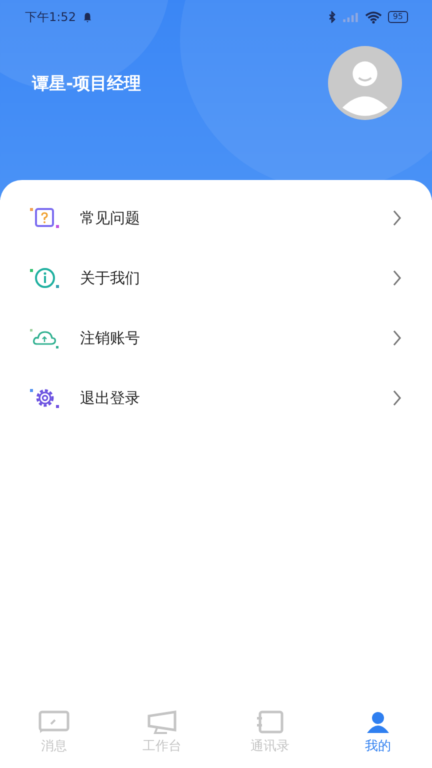 This screenshot has width=432, height=768. Describe the element at coordinates (87, 83) in the screenshot. I see `user-name: 谭星-项目经理` at that location.